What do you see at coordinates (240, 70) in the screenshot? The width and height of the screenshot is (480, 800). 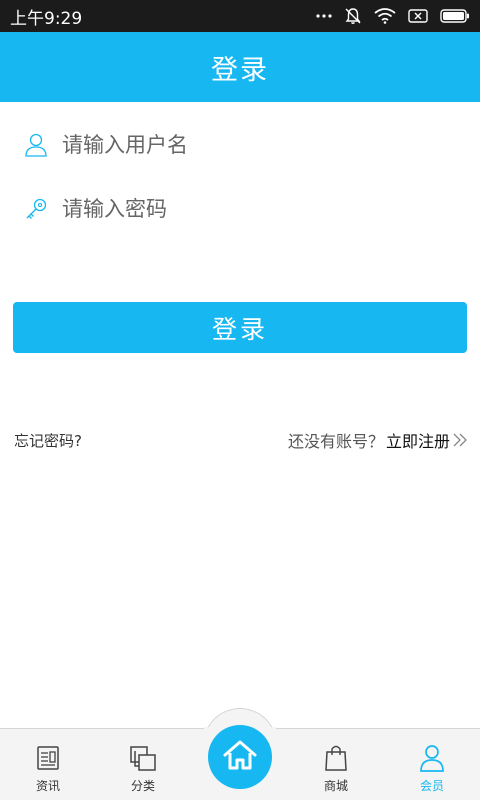 I see `page-title: 登录` at bounding box center [240, 70].